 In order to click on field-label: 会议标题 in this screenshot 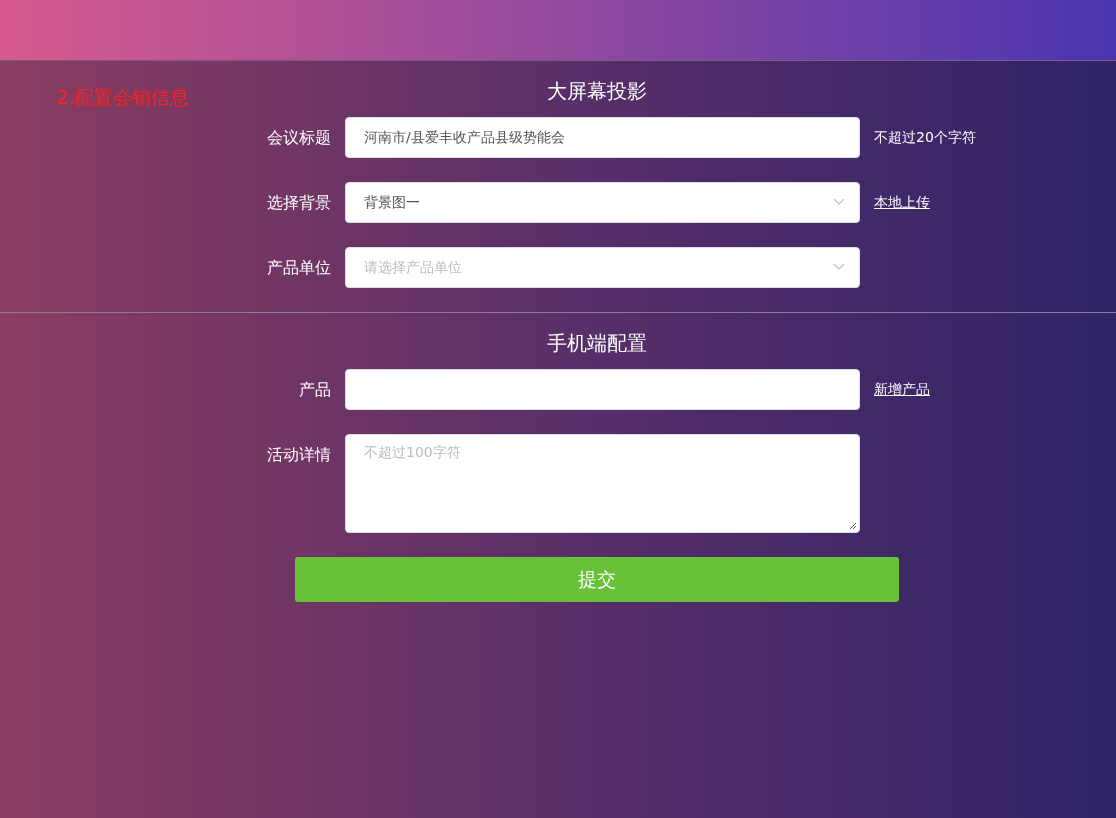, I will do `click(298, 138)`.